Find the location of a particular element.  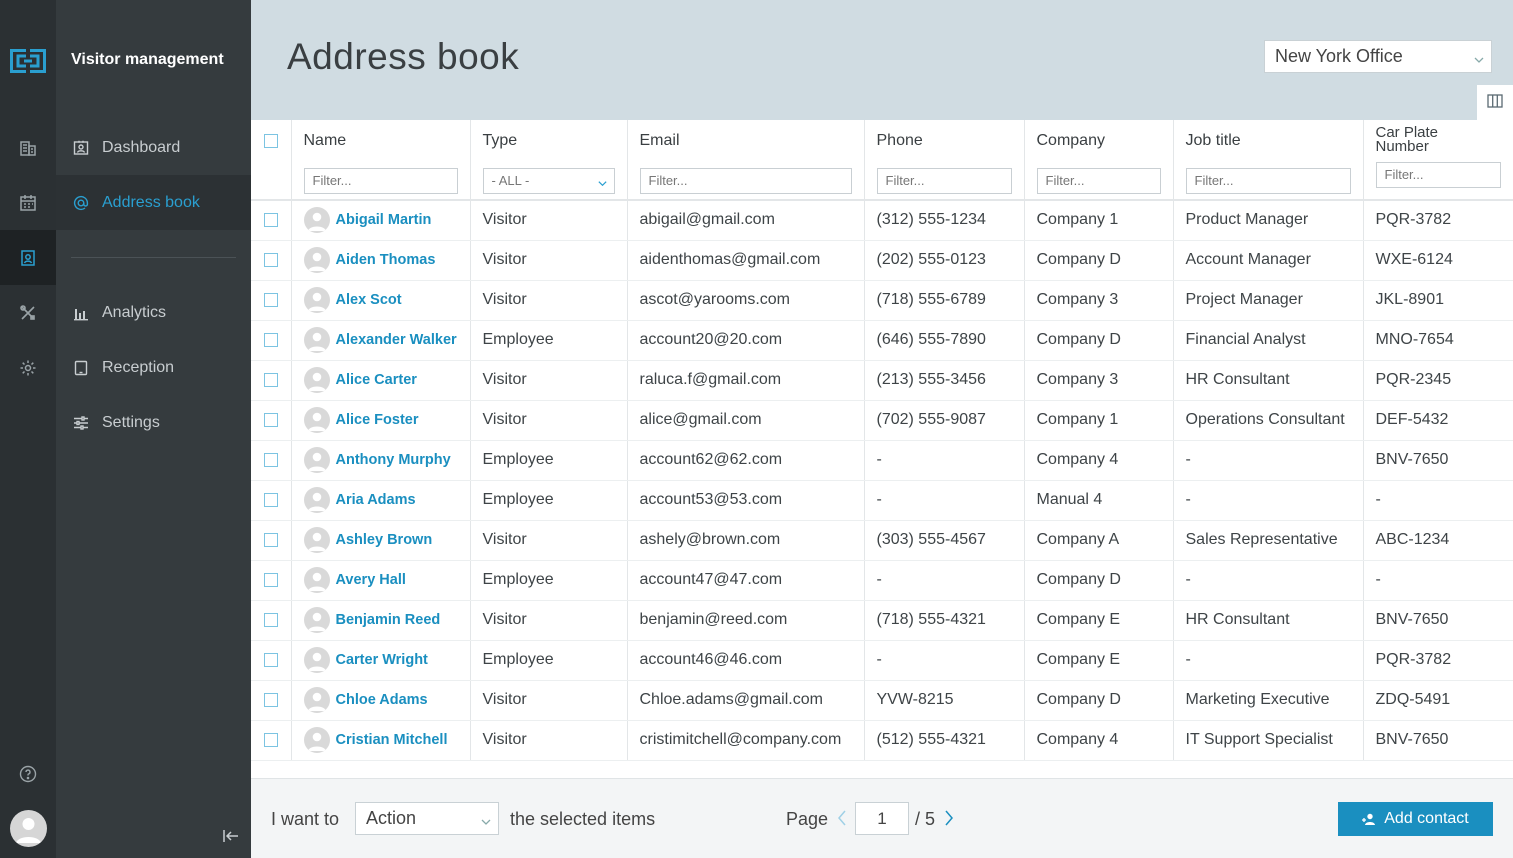

column-header: Name is located at coordinates (381, 148).